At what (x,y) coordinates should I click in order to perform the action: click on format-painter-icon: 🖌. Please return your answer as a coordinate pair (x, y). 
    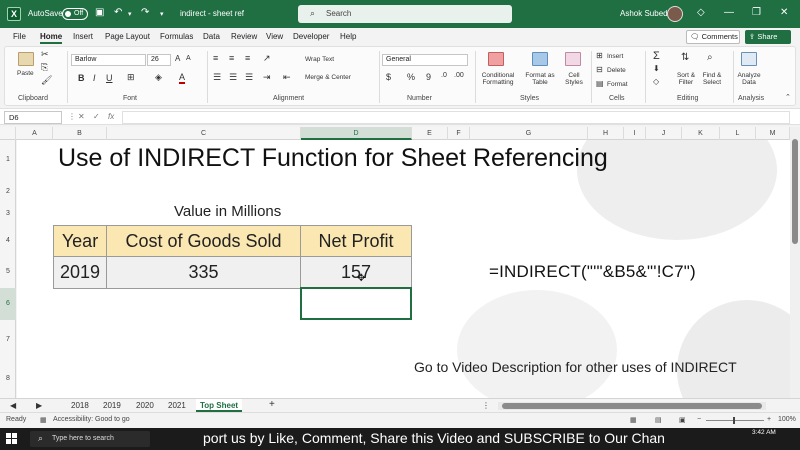
    Looking at the image, I should click on (46, 80).